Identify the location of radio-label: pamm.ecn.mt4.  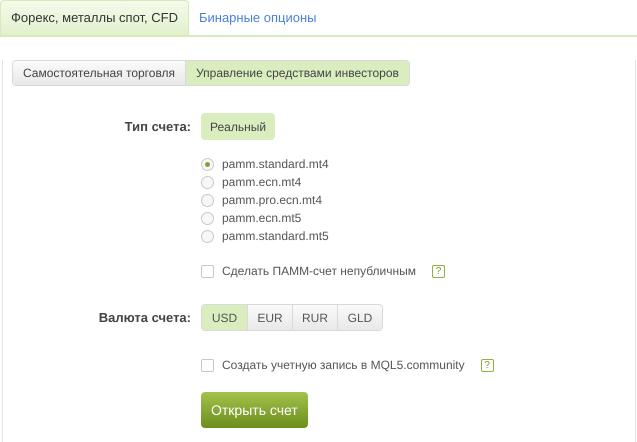
(262, 182).